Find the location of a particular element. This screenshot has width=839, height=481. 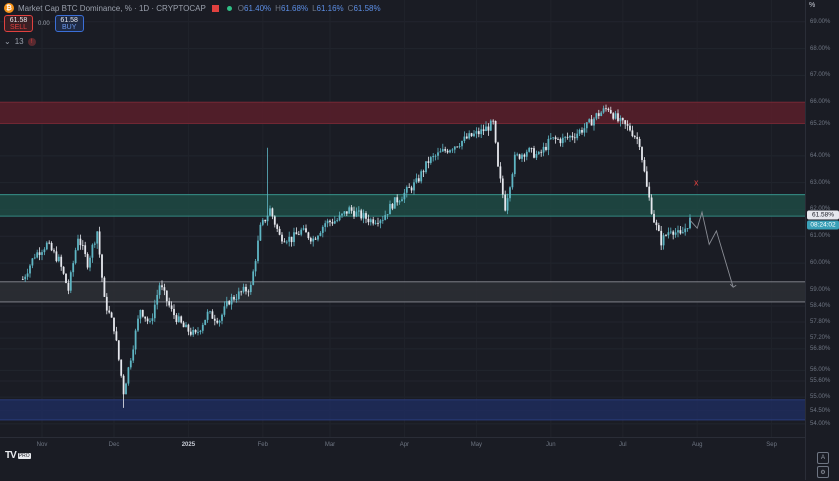

interval-label: 1D is located at coordinates (144, 8).